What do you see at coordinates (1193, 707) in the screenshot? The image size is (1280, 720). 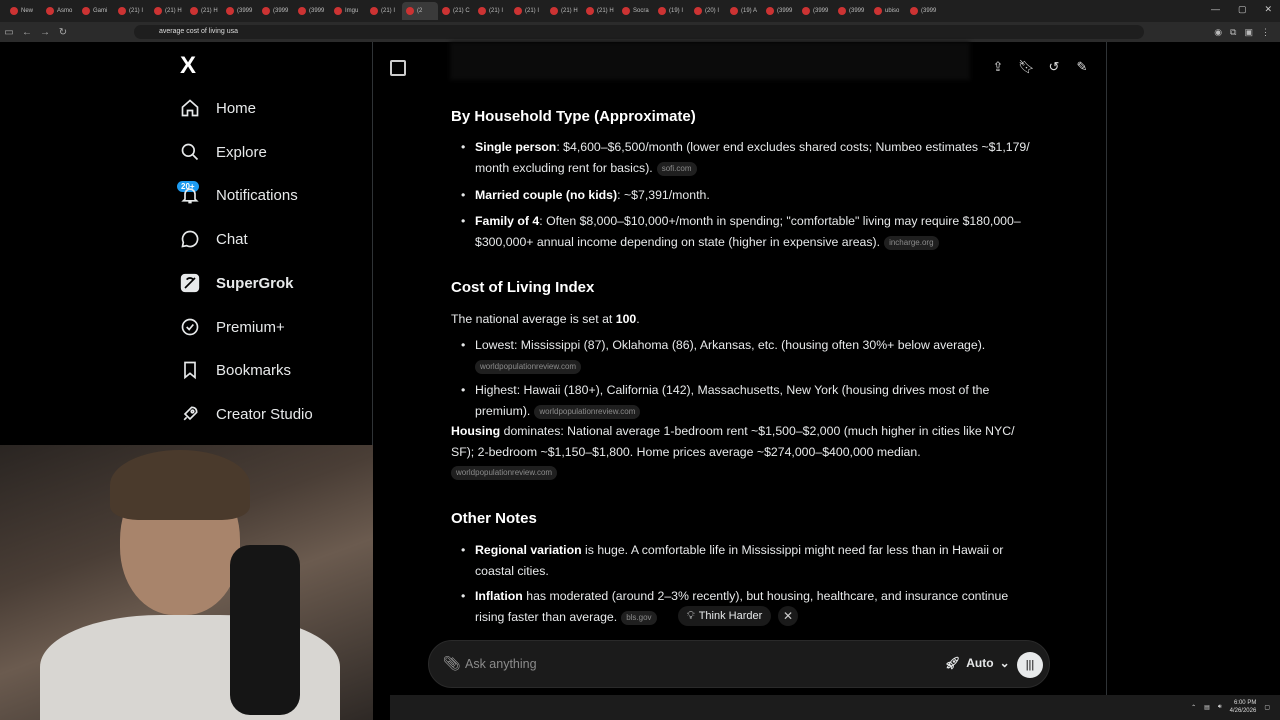 I see `chevron-up-icon: ⌃` at bounding box center [1193, 707].